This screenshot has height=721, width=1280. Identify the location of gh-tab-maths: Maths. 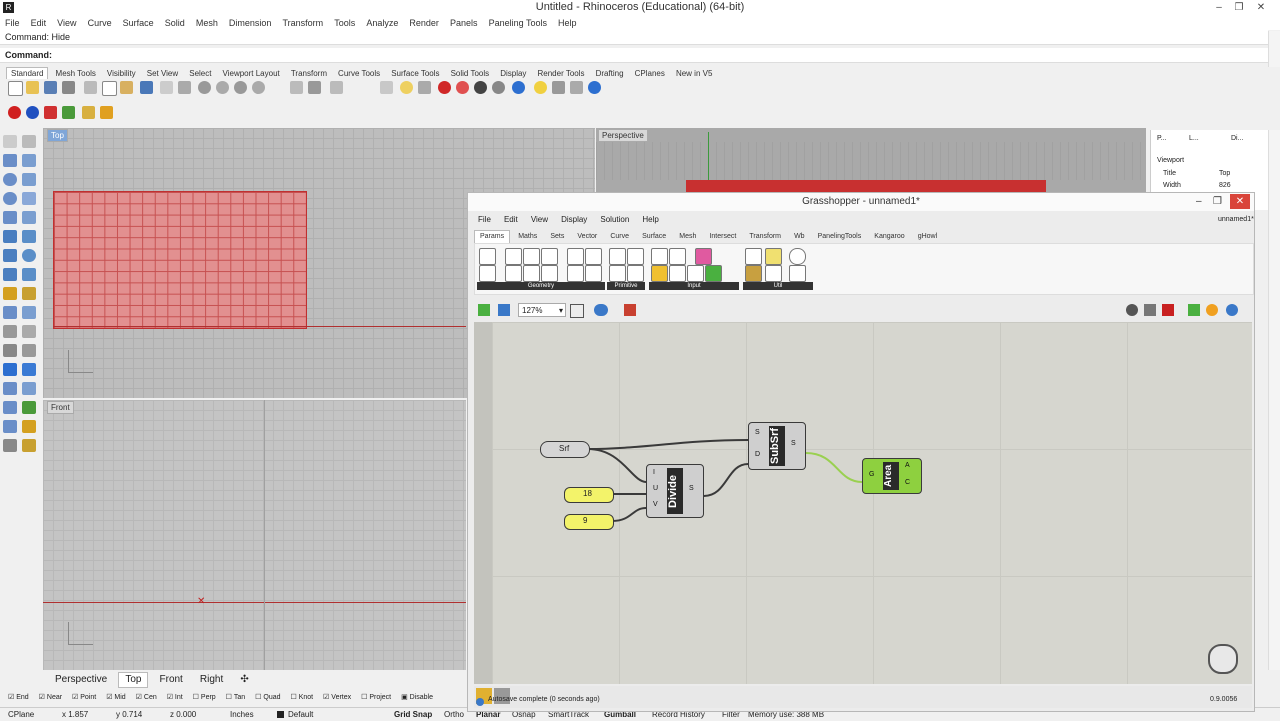
(527, 237).